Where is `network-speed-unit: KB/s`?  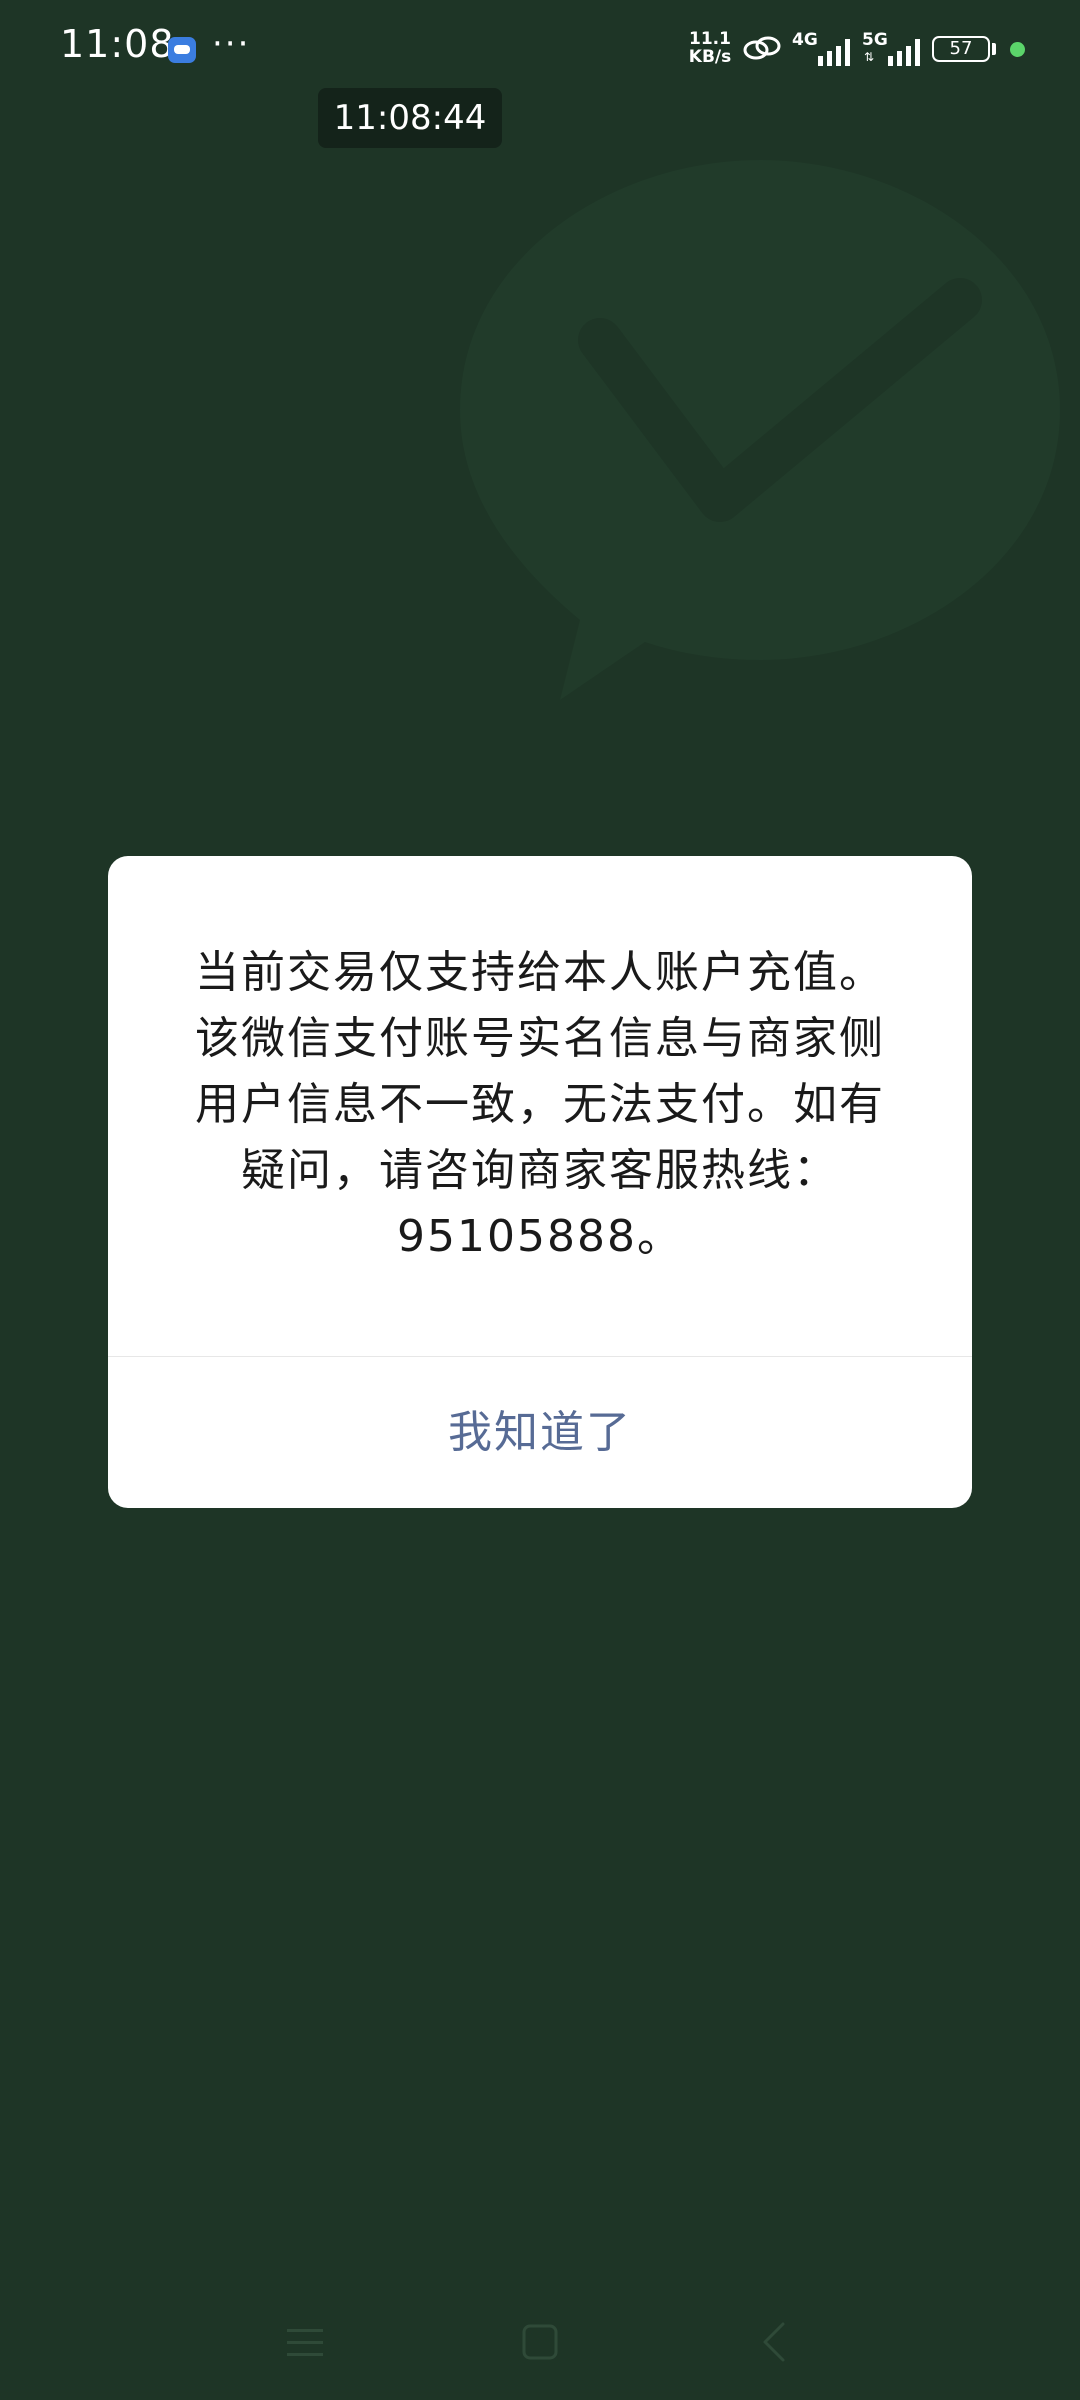
network-speed-unit: KB/s is located at coordinates (710, 57).